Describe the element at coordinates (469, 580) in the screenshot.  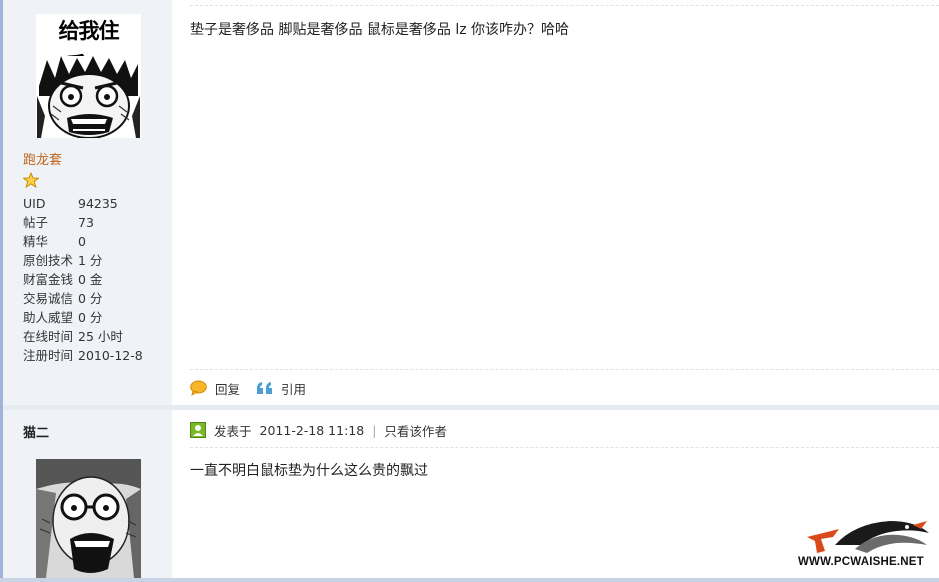
I see `table-bottom-border` at that location.